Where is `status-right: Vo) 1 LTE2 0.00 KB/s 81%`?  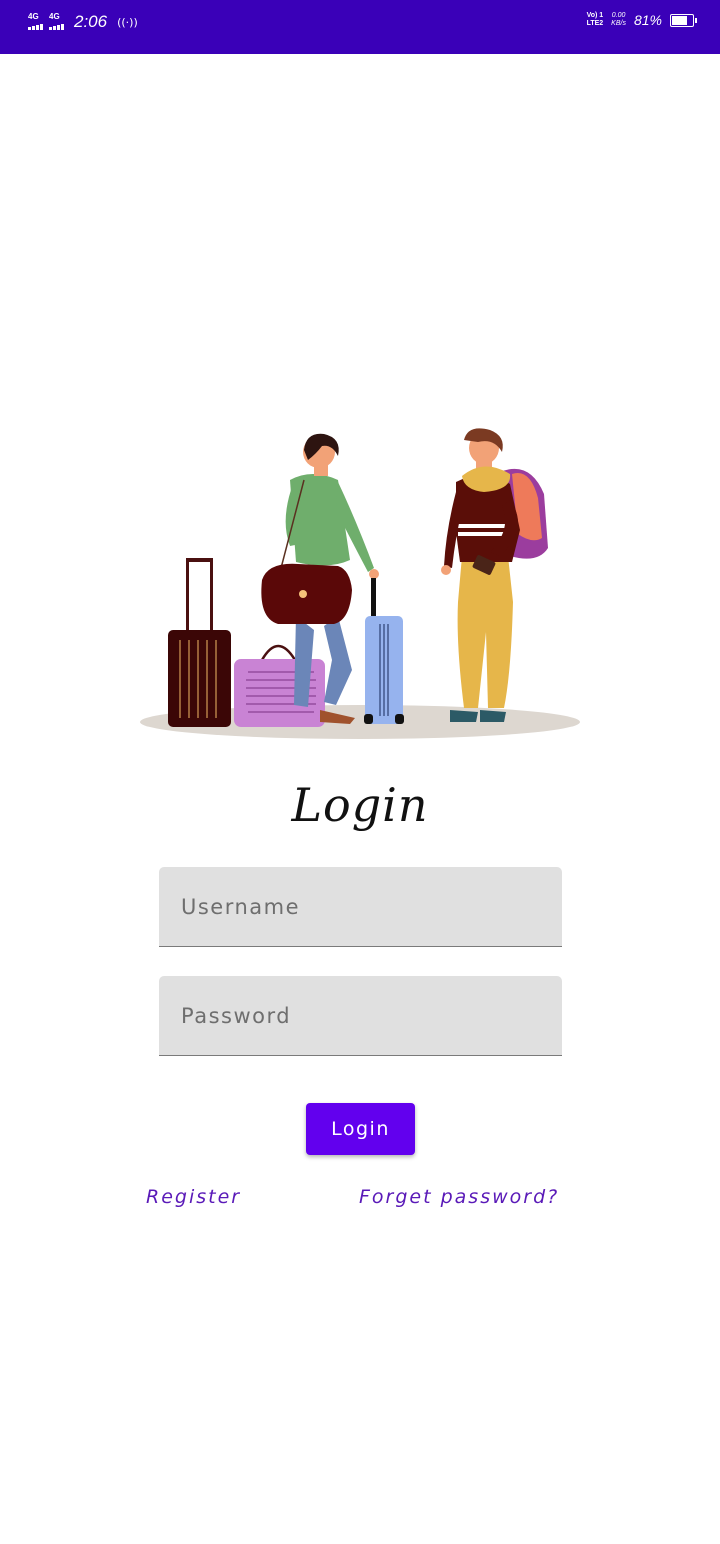
status-right: Vo) 1 LTE2 0.00 KB/s 81% is located at coordinates (641, 20).